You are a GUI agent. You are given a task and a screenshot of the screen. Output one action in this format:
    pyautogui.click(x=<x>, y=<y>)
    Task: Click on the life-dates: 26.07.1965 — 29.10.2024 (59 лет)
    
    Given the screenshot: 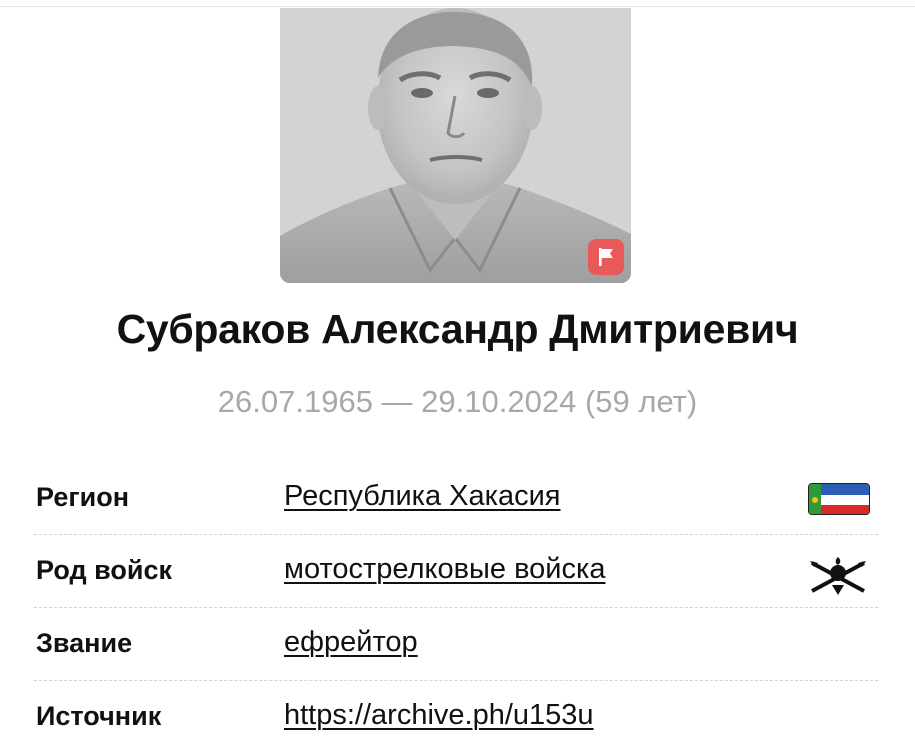 What is the action you would take?
    pyautogui.click(x=457, y=401)
    